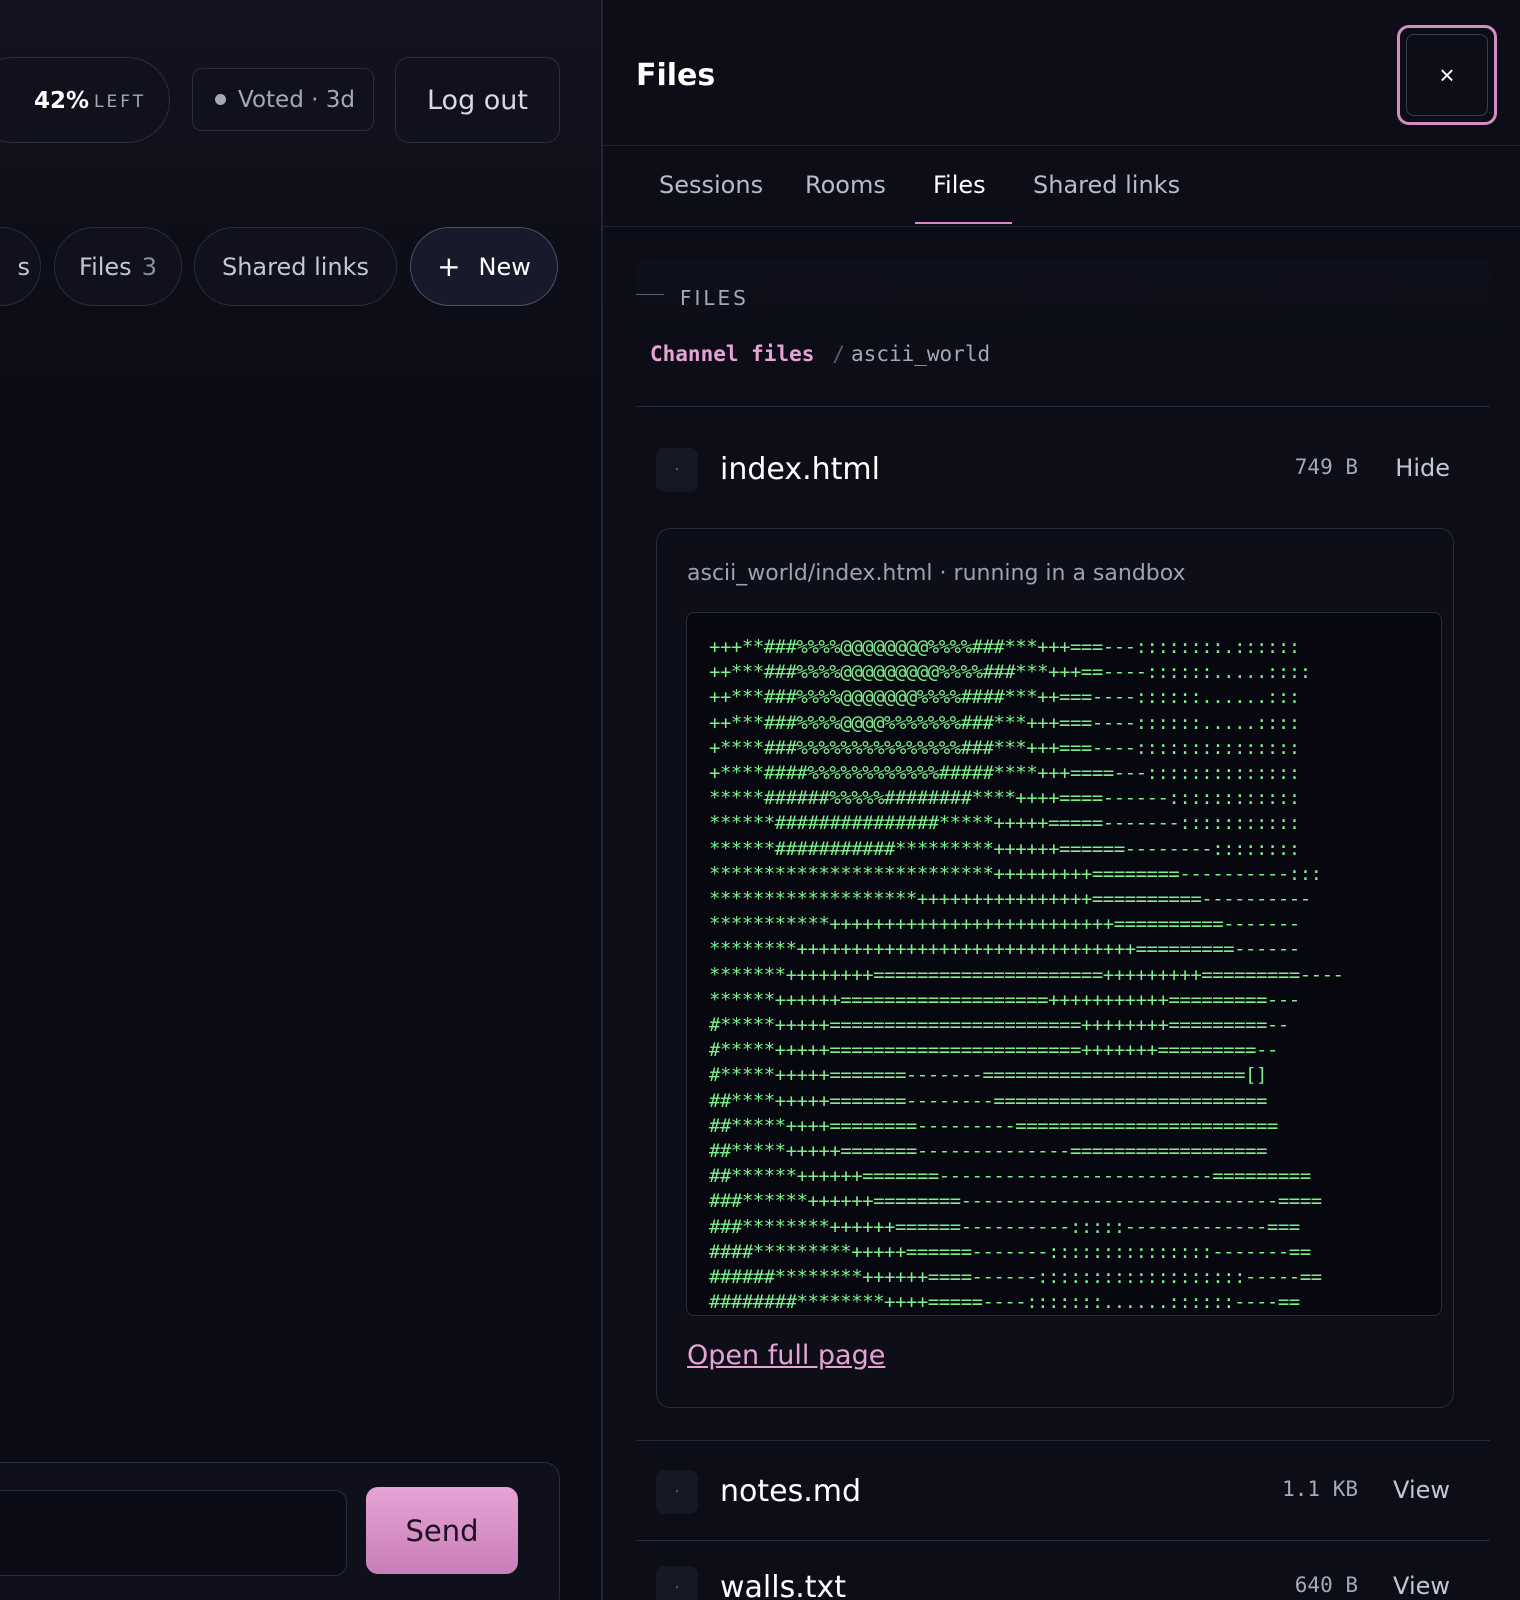 The image size is (1520, 1600). I want to click on file-size: 640 B, so click(1326, 1585).